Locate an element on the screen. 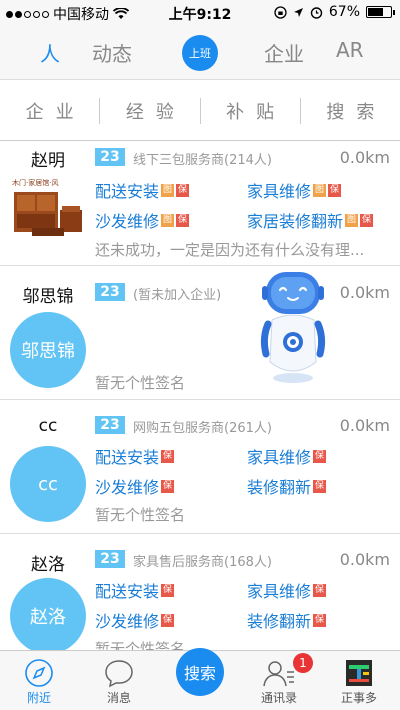  chat-bubble-icon is located at coordinates (119, 674).